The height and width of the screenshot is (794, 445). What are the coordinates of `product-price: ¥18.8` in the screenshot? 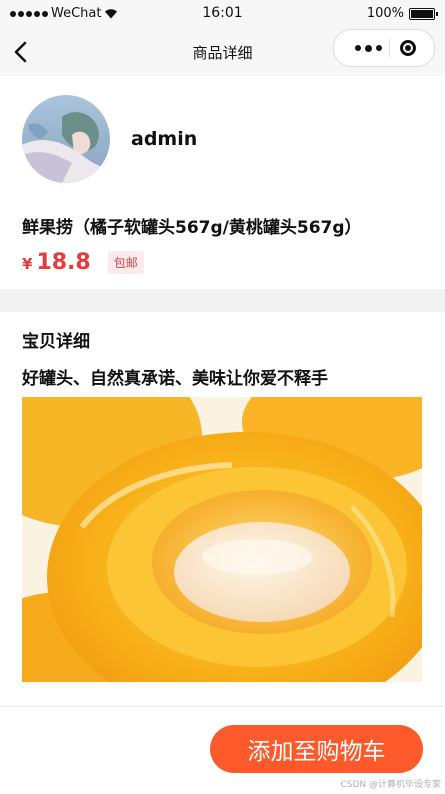 It's located at (56, 262).